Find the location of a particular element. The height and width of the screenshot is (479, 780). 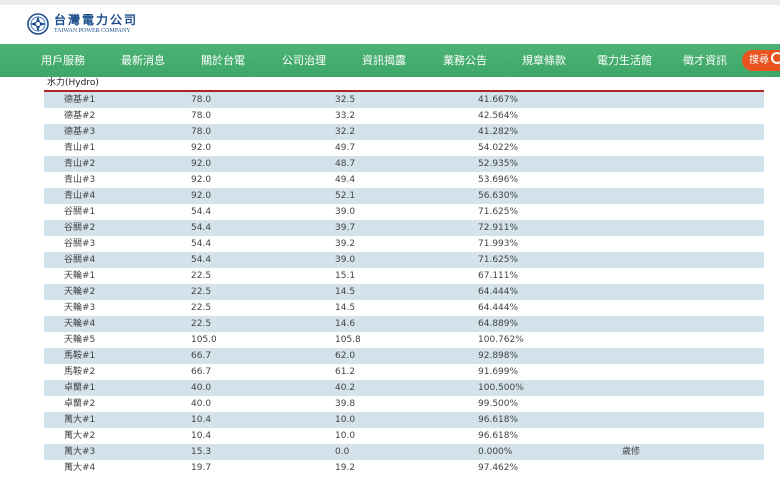

ratio-cell: 42.564% is located at coordinates (498, 116).